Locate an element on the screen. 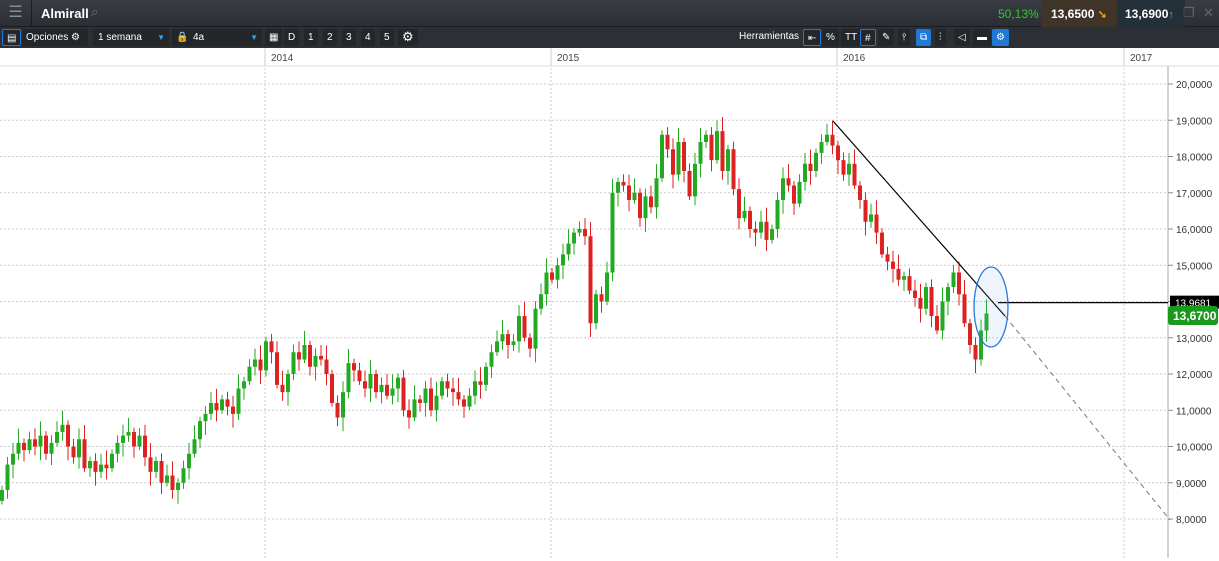 Image resolution: width=1219 pixels, height=561 pixels. range-select: 4a ▼ is located at coordinates (225, 37).